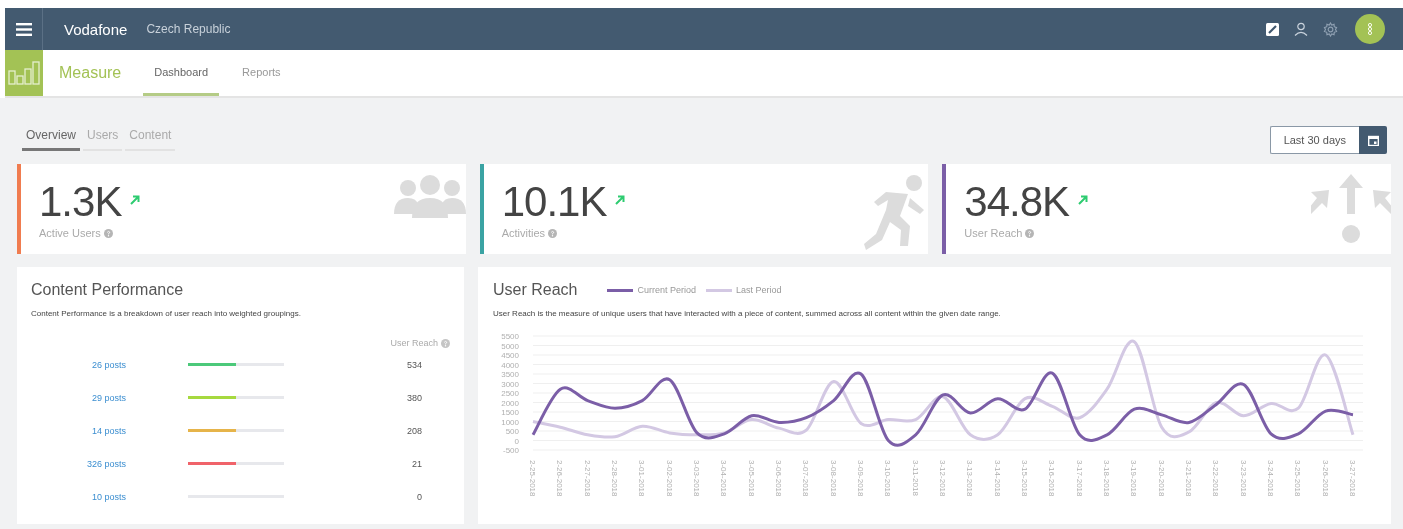 This screenshot has height=529, width=1403. Describe the element at coordinates (150, 139) in the screenshot. I see `view-tab: Content` at that location.